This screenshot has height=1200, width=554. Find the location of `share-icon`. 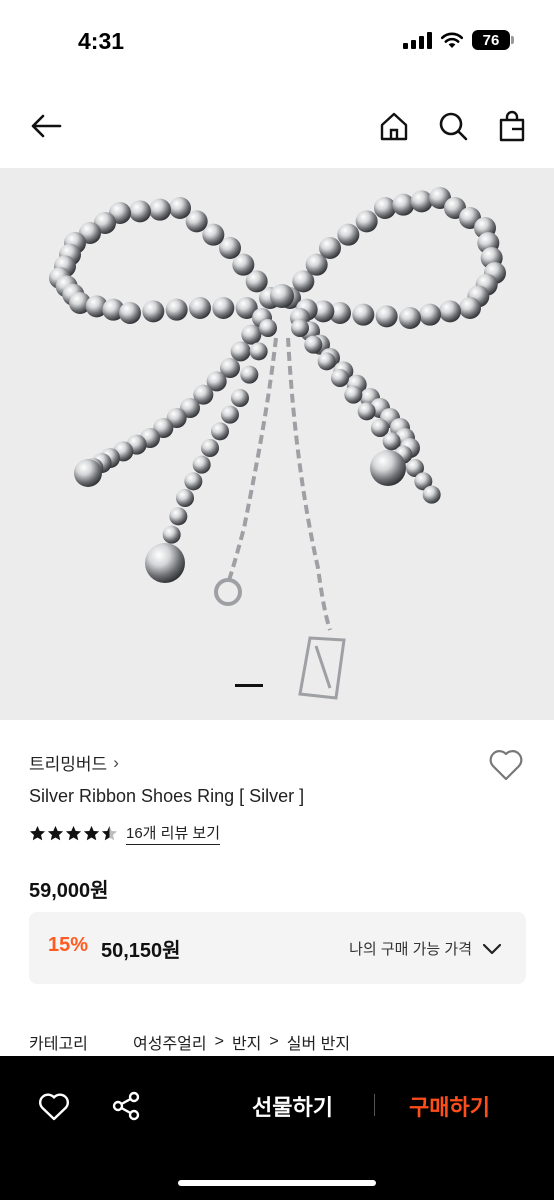

share-icon is located at coordinates (126, 1106).